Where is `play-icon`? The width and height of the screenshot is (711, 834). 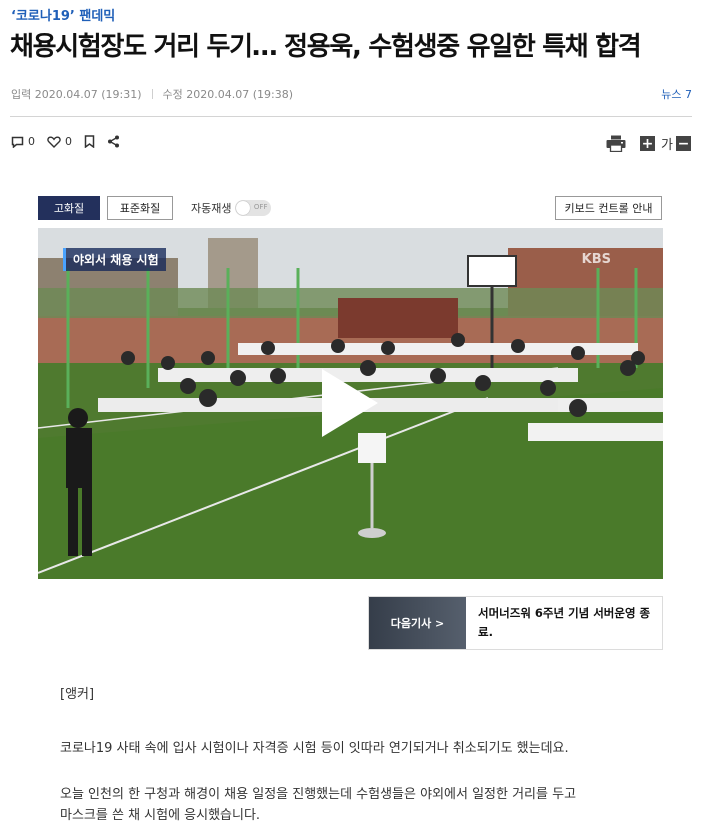 play-icon is located at coordinates (350, 403).